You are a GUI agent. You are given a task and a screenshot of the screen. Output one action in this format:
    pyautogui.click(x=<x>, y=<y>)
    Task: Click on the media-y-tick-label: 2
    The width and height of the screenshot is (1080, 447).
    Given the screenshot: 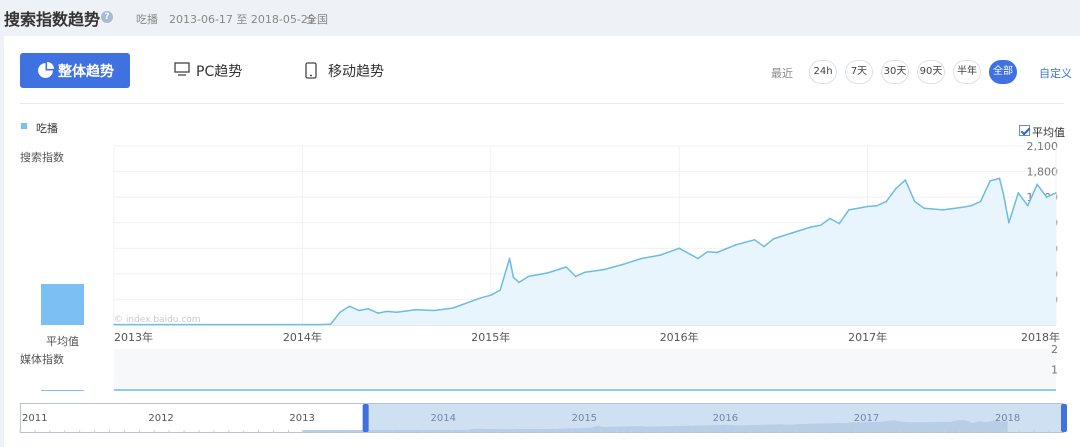 What is the action you would take?
    pyautogui.click(x=1054, y=349)
    